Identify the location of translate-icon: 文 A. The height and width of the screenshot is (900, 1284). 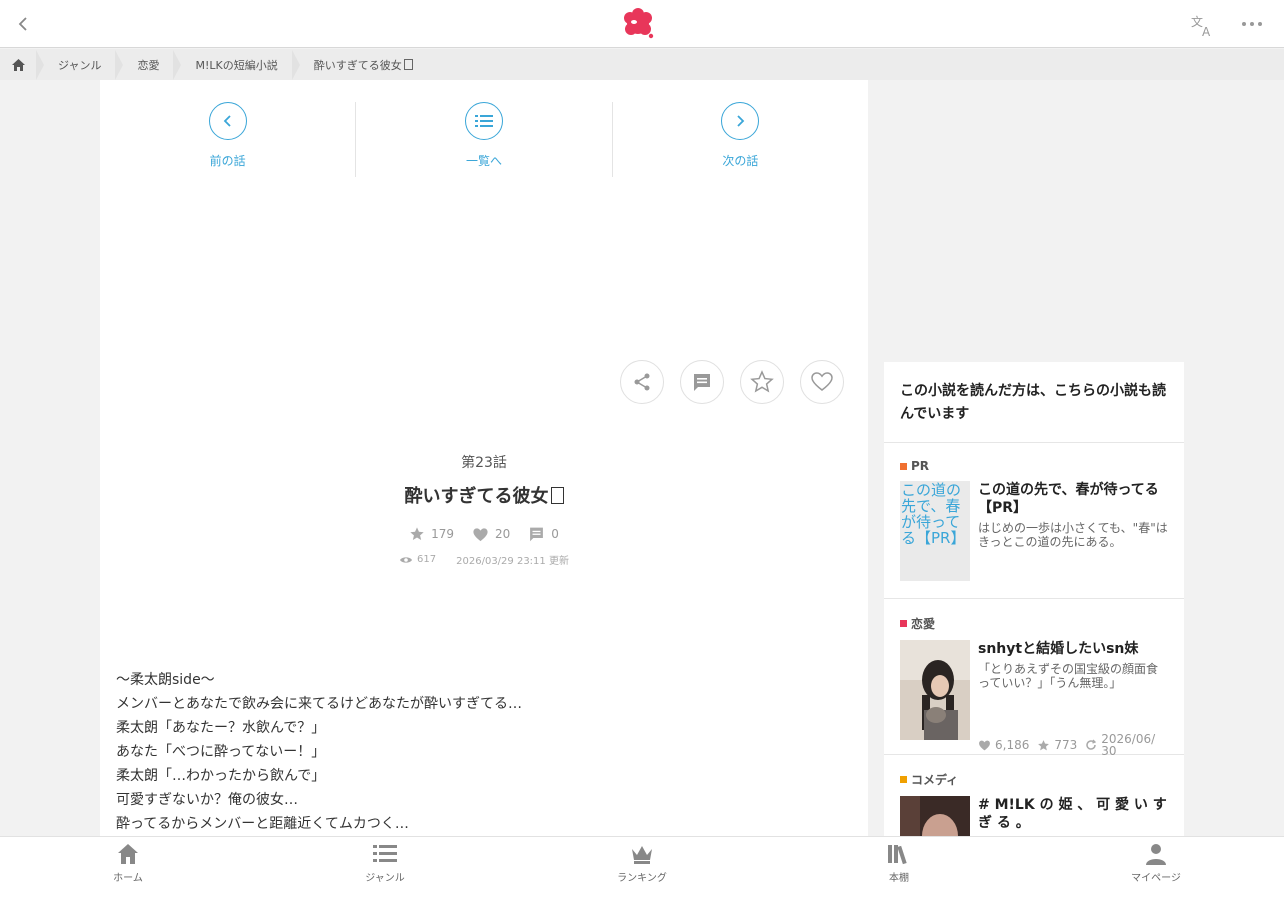
(1203, 26).